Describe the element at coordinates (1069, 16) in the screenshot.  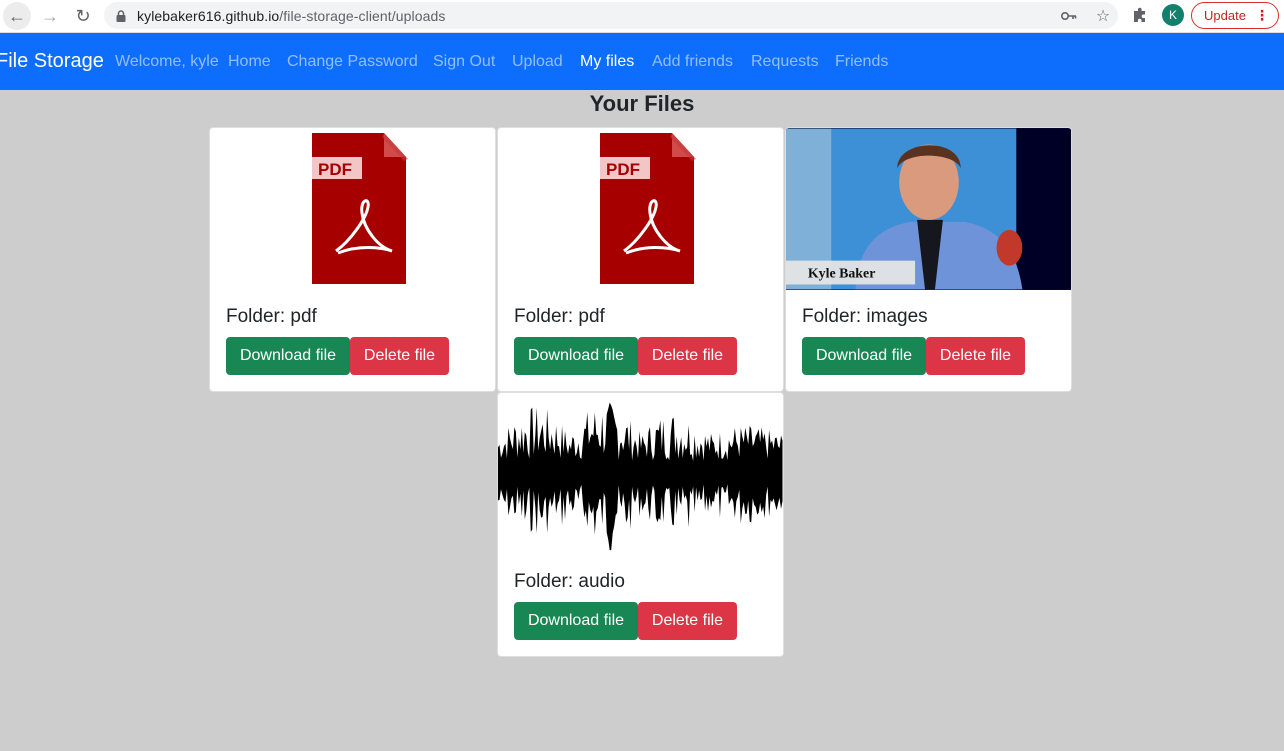
I see `key-icon` at that location.